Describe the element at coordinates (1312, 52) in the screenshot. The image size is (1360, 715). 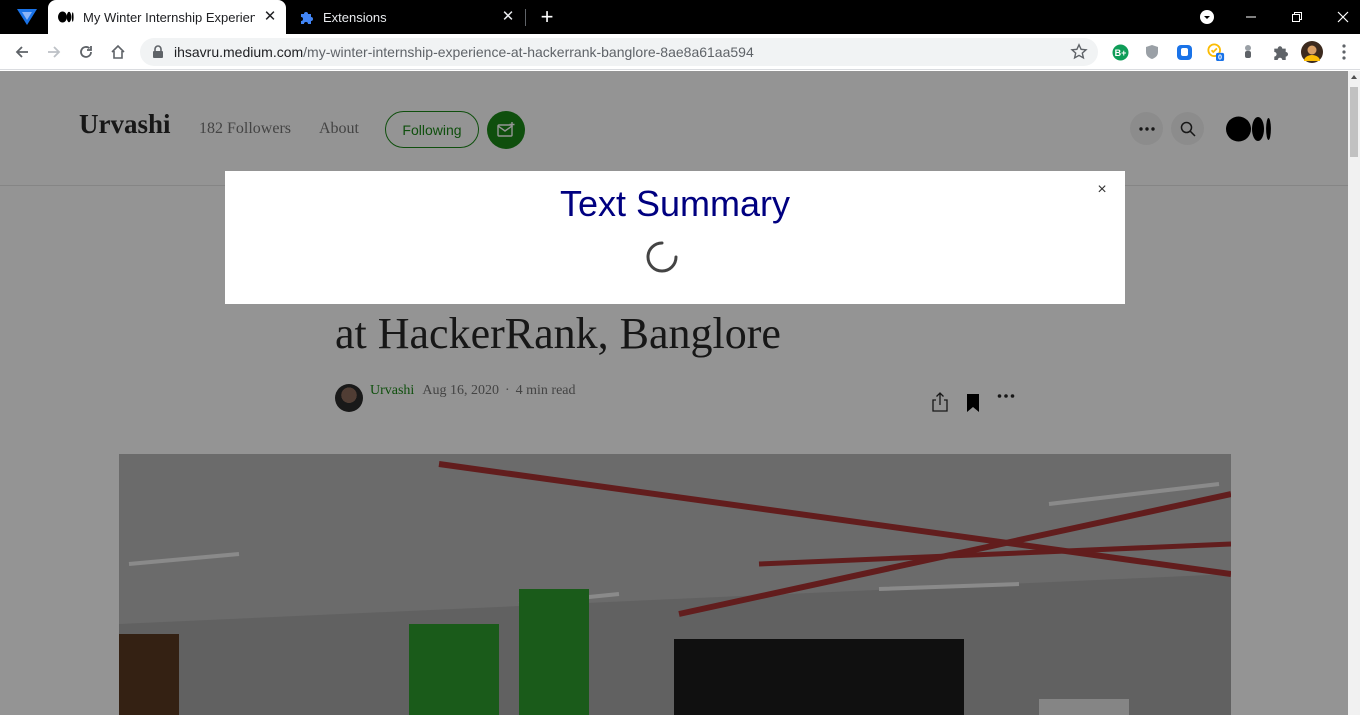
I see `profile-avatar` at that location.